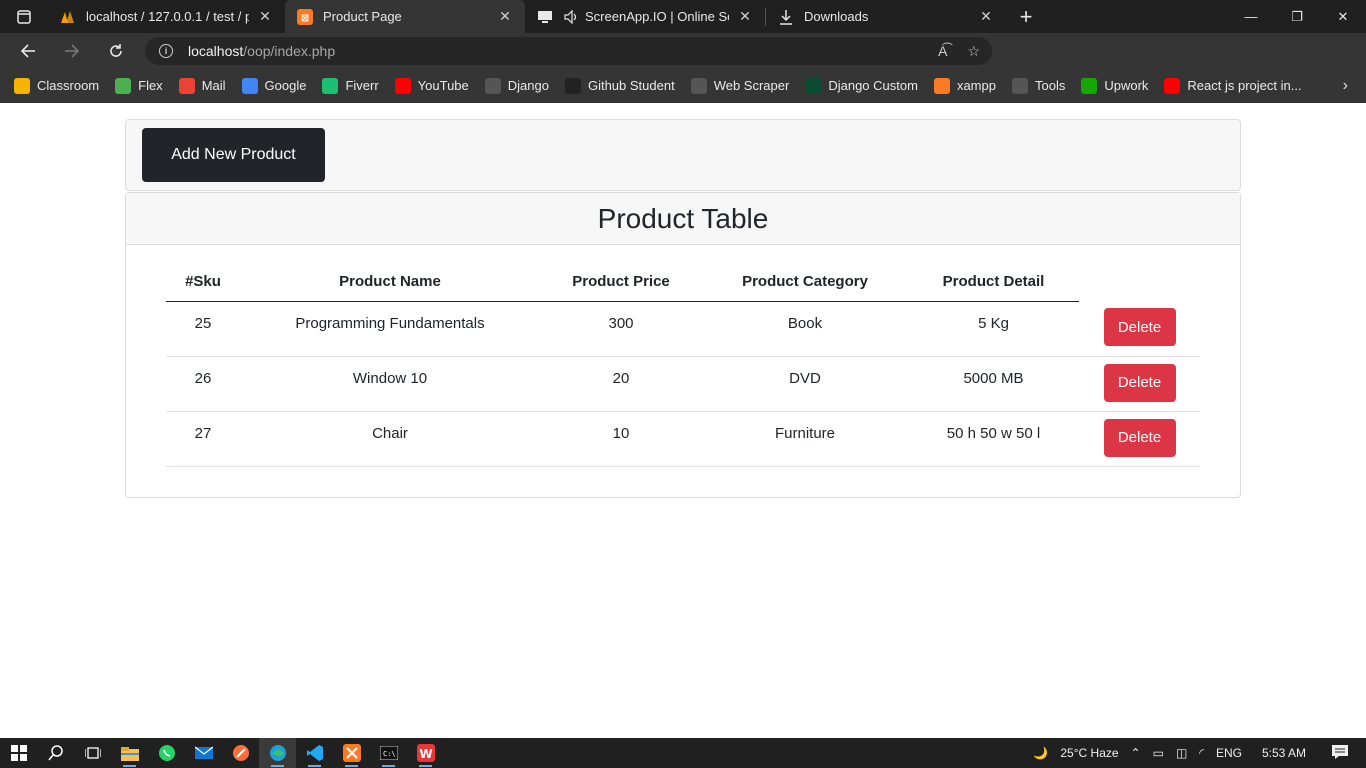  Describe the element at coordinates (631, 85) in the screenshot. I see `bookmark-label: Github Student` at that location.